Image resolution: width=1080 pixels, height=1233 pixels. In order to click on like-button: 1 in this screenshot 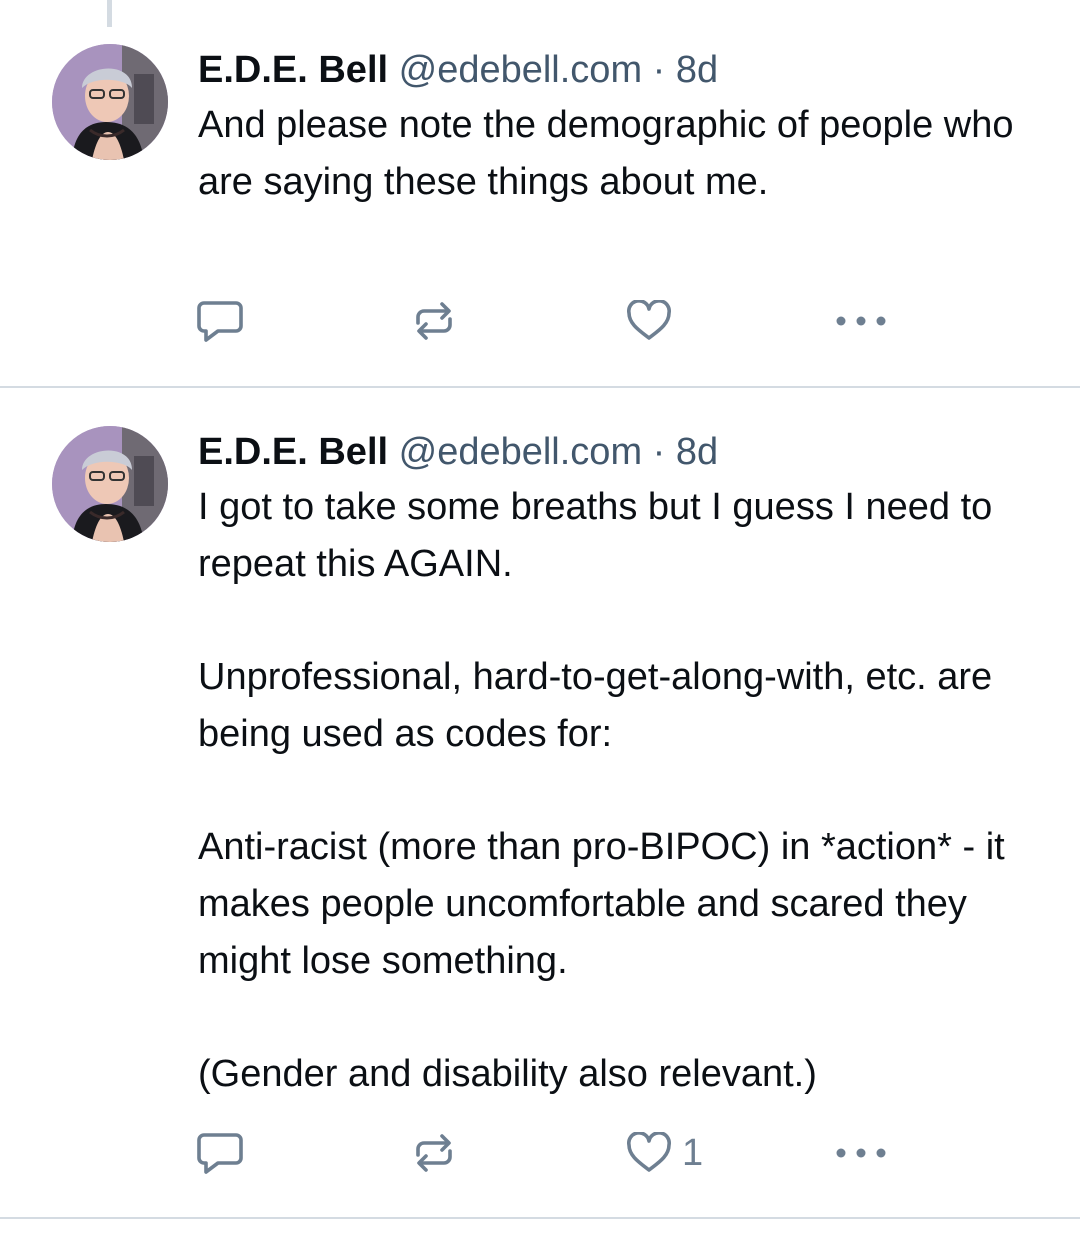, I will do `click(664, 1153)`.